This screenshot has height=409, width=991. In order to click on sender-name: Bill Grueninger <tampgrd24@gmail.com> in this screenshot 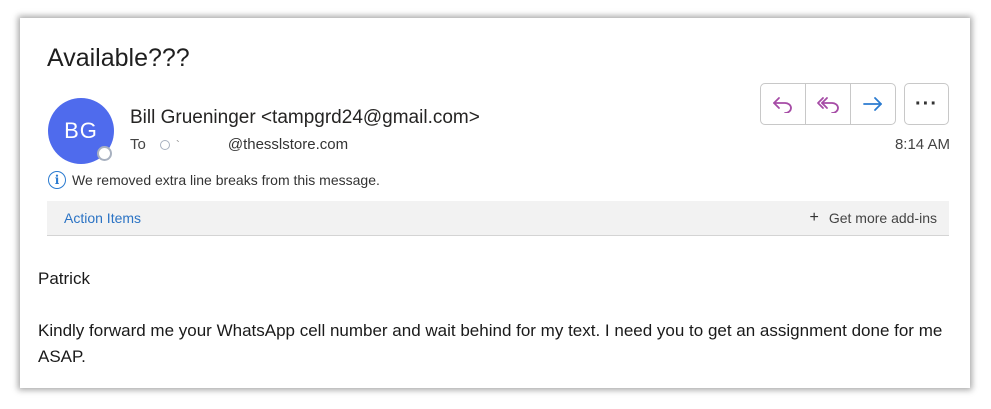, I will do `click(305, 118)`.